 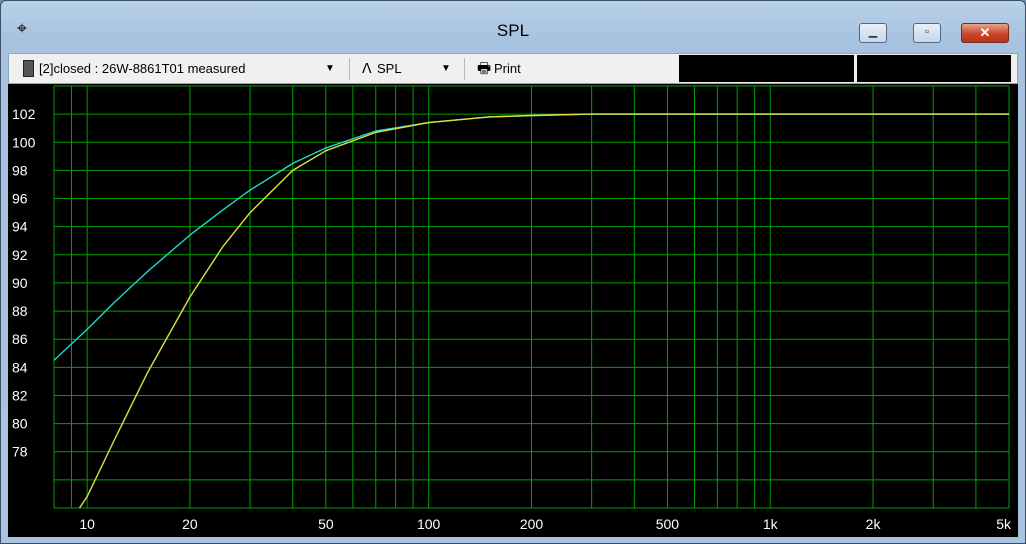 What do you see at coordinates (20, 255) in the screenshot?
I see `y-tick-label: 92` at bounding box center [20, 255].